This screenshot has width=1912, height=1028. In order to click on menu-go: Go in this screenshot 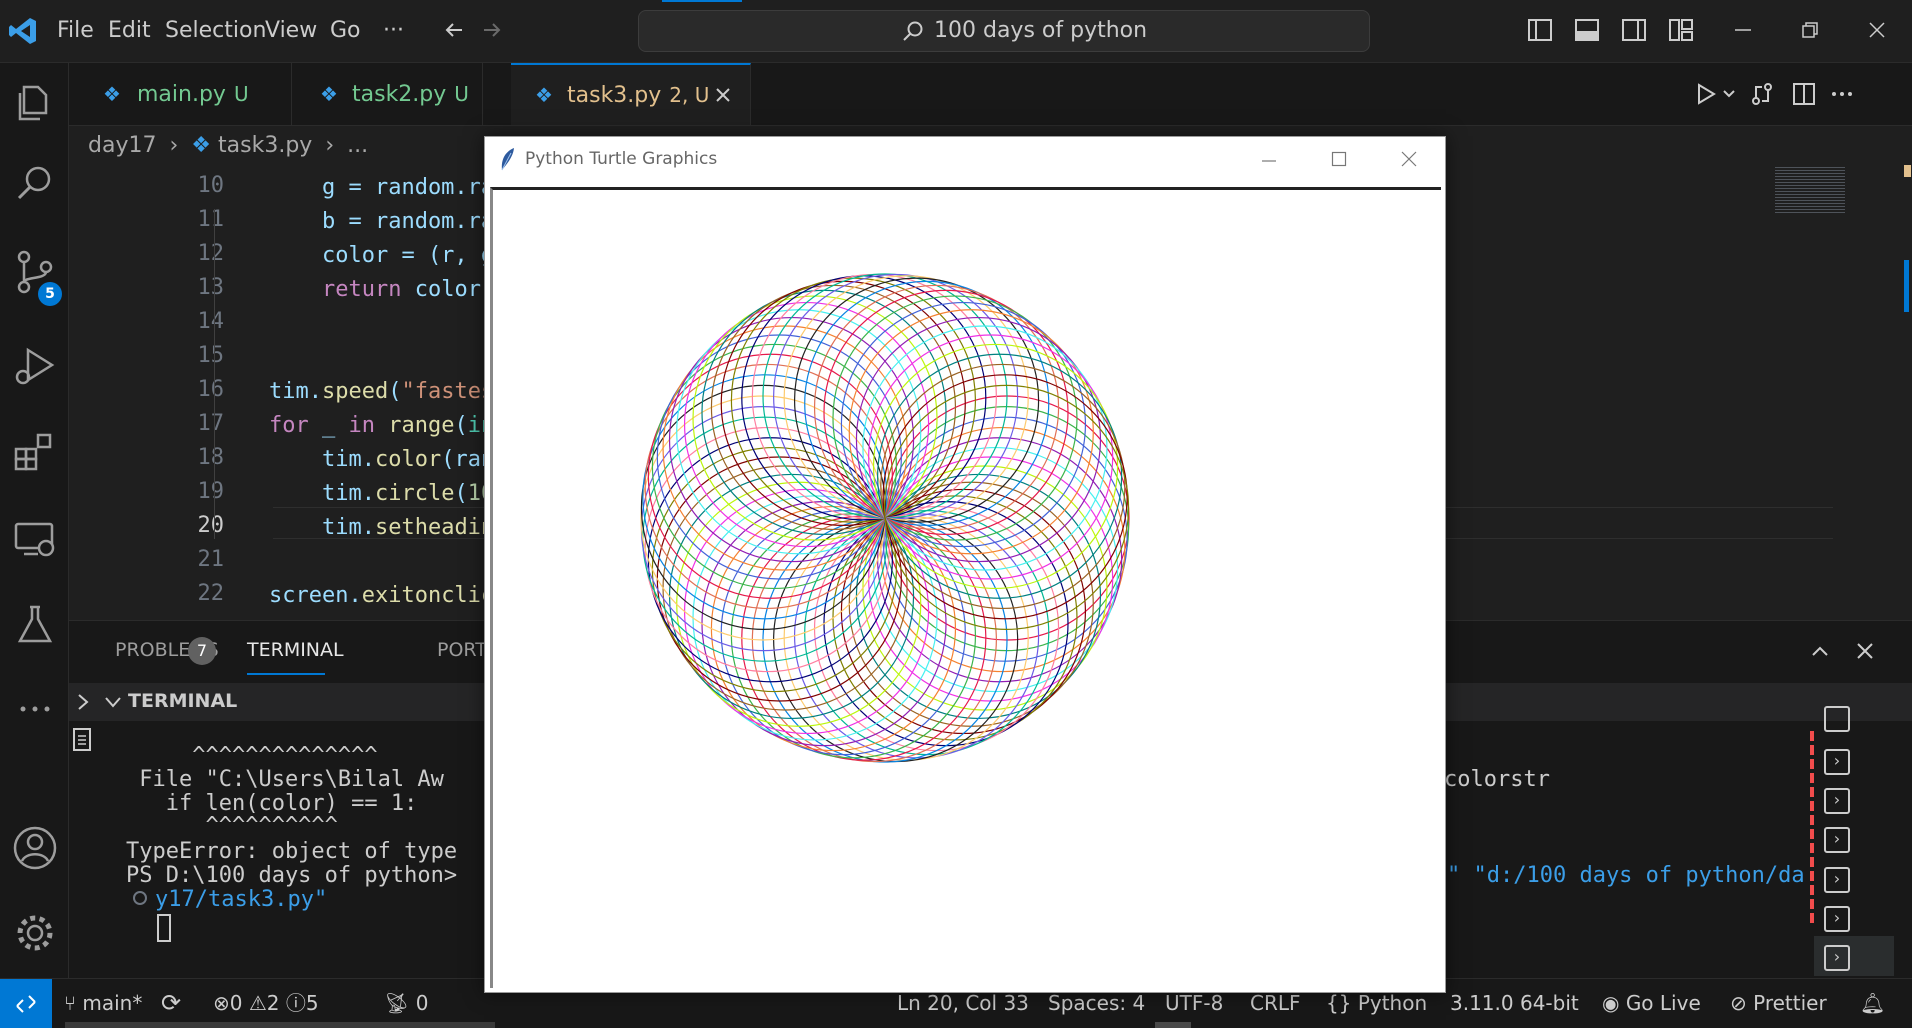, I will do `click(345, 31)`.